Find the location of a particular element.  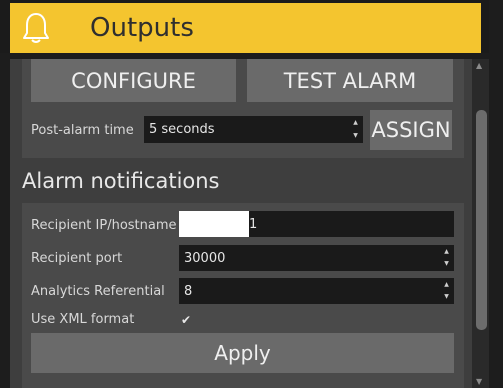

recipient-port-spinbox: 30000 ▲ ▼ is located at coordinates (316, 258).